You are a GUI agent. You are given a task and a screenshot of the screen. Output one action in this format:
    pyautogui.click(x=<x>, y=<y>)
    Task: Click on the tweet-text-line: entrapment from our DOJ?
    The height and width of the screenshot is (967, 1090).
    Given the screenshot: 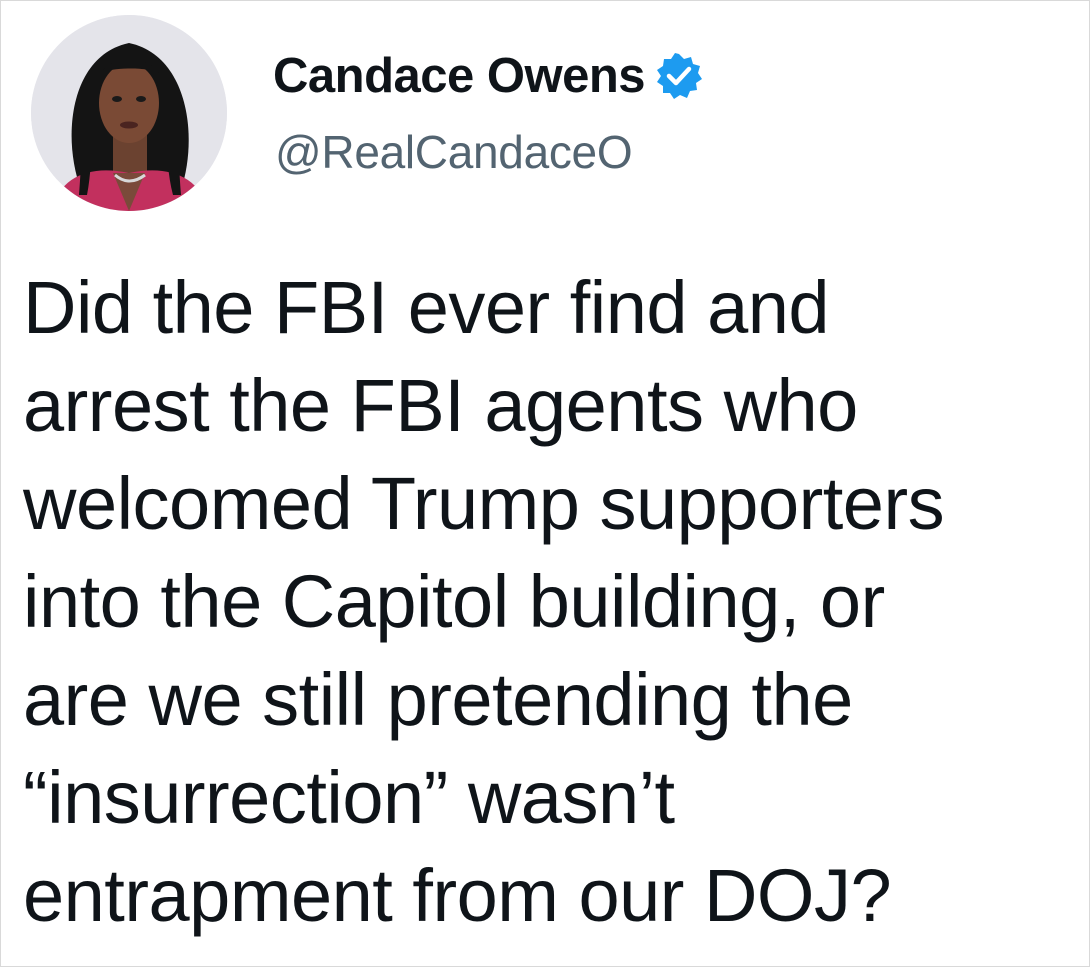 What is the action you would take?
    pyautogui.click(x=457, y=895)
    